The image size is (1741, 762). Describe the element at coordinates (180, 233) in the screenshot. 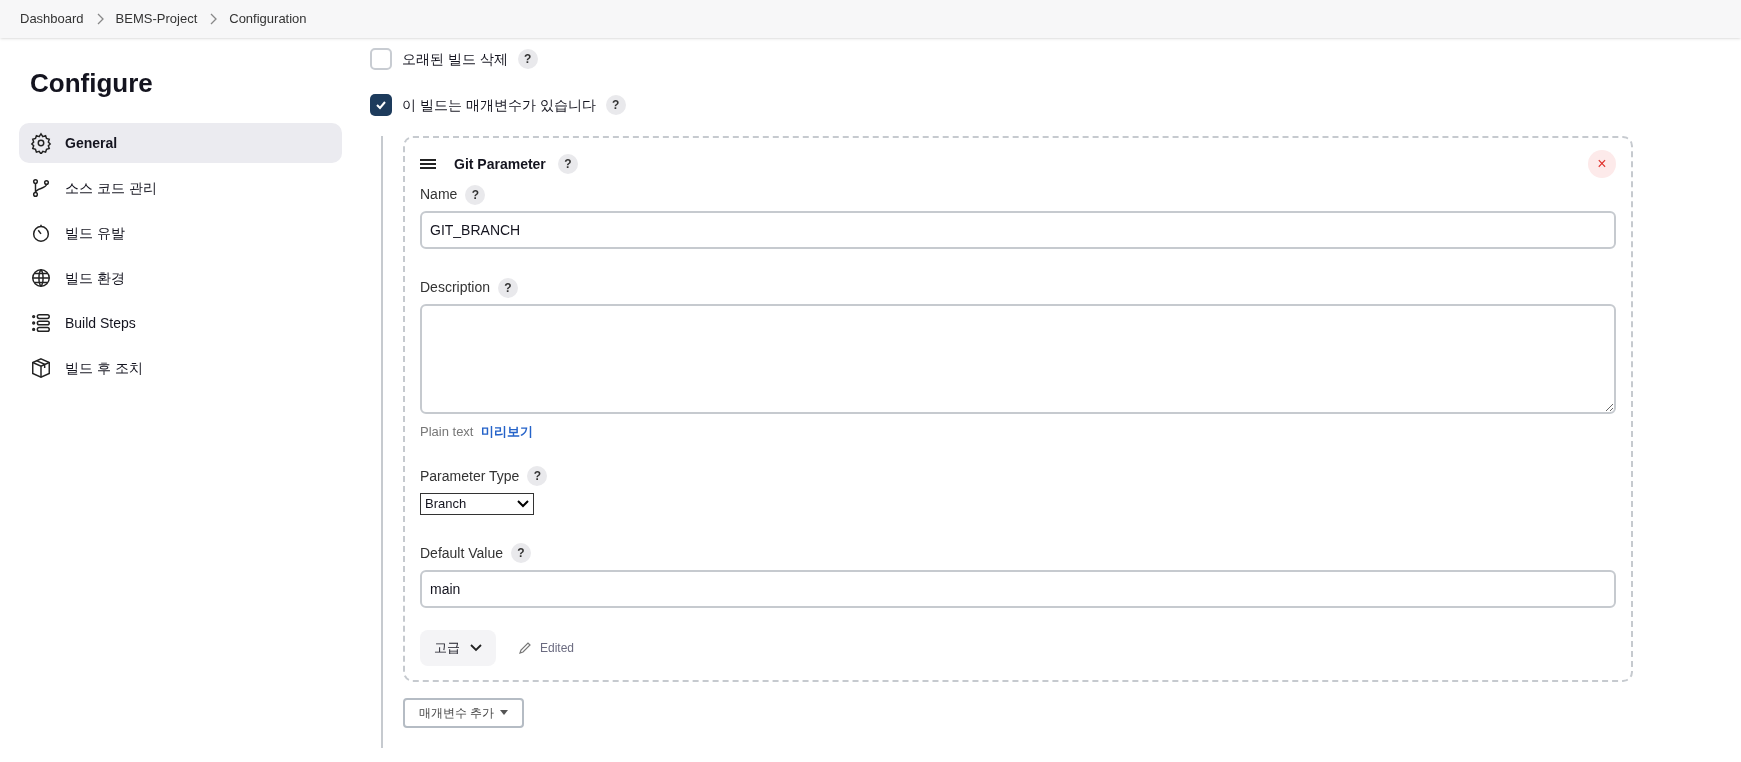

I see `sidebar-item: 빌드 유발` at that location.